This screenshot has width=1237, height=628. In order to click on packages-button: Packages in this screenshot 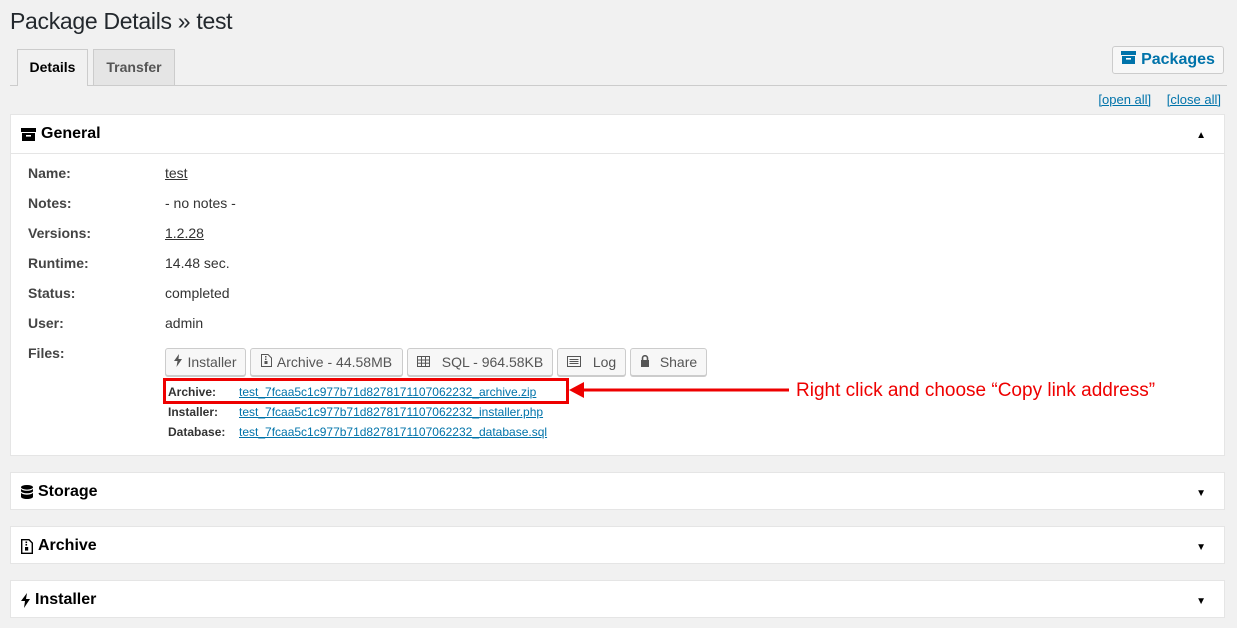, I will do `click(1168, 60)`.